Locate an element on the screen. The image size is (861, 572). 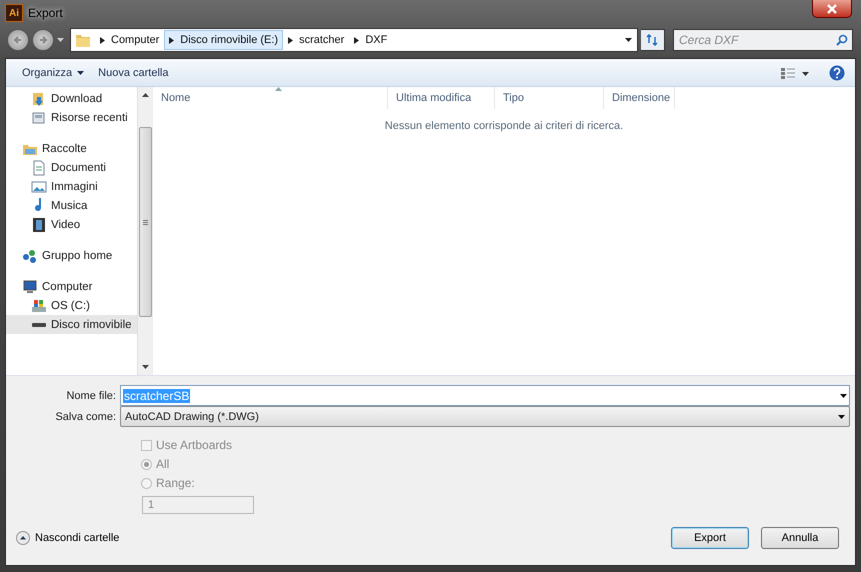
sidebar-item: Immagini is located at coordinates (71, 186).